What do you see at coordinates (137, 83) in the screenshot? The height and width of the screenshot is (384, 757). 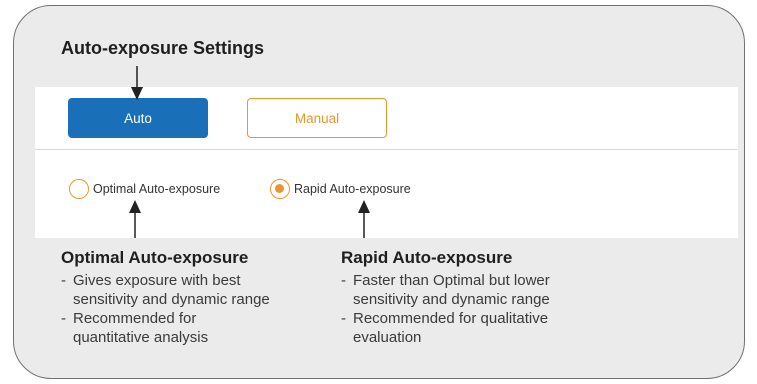 I see `arrow-down-icon` at bounding box center [137, 83].